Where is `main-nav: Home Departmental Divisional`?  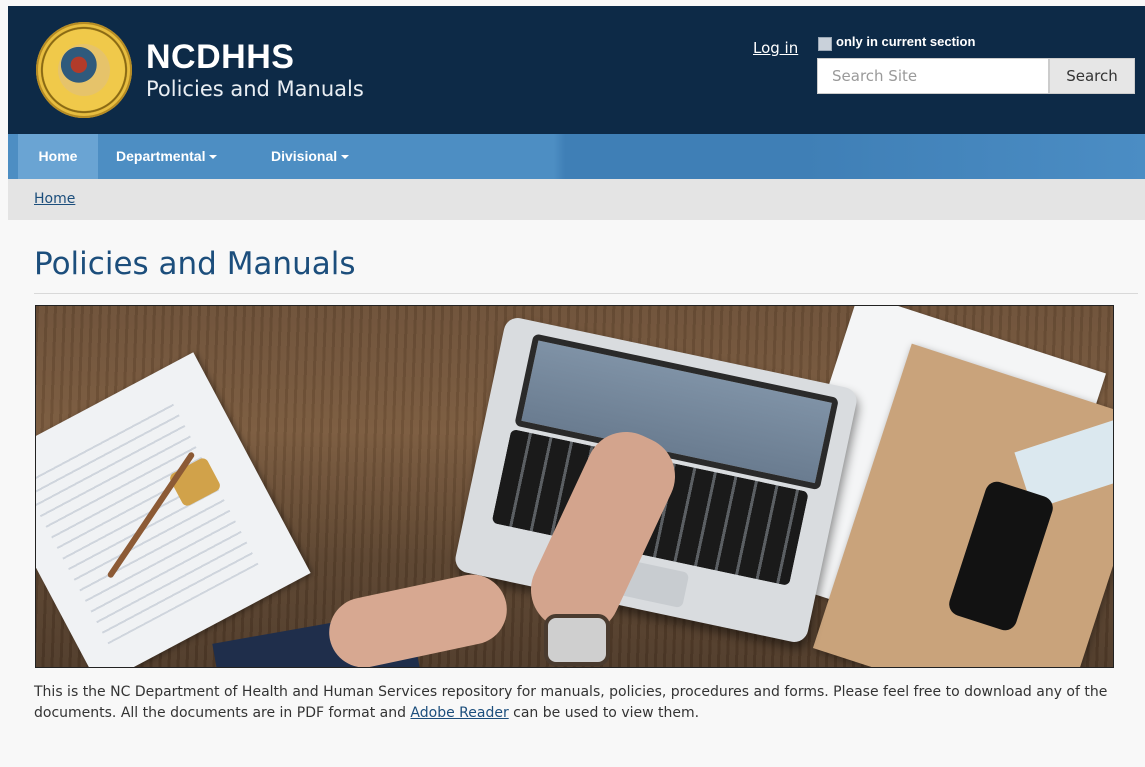
main-nav: Home Departmental Divisional is located at coordinates (576, 156).